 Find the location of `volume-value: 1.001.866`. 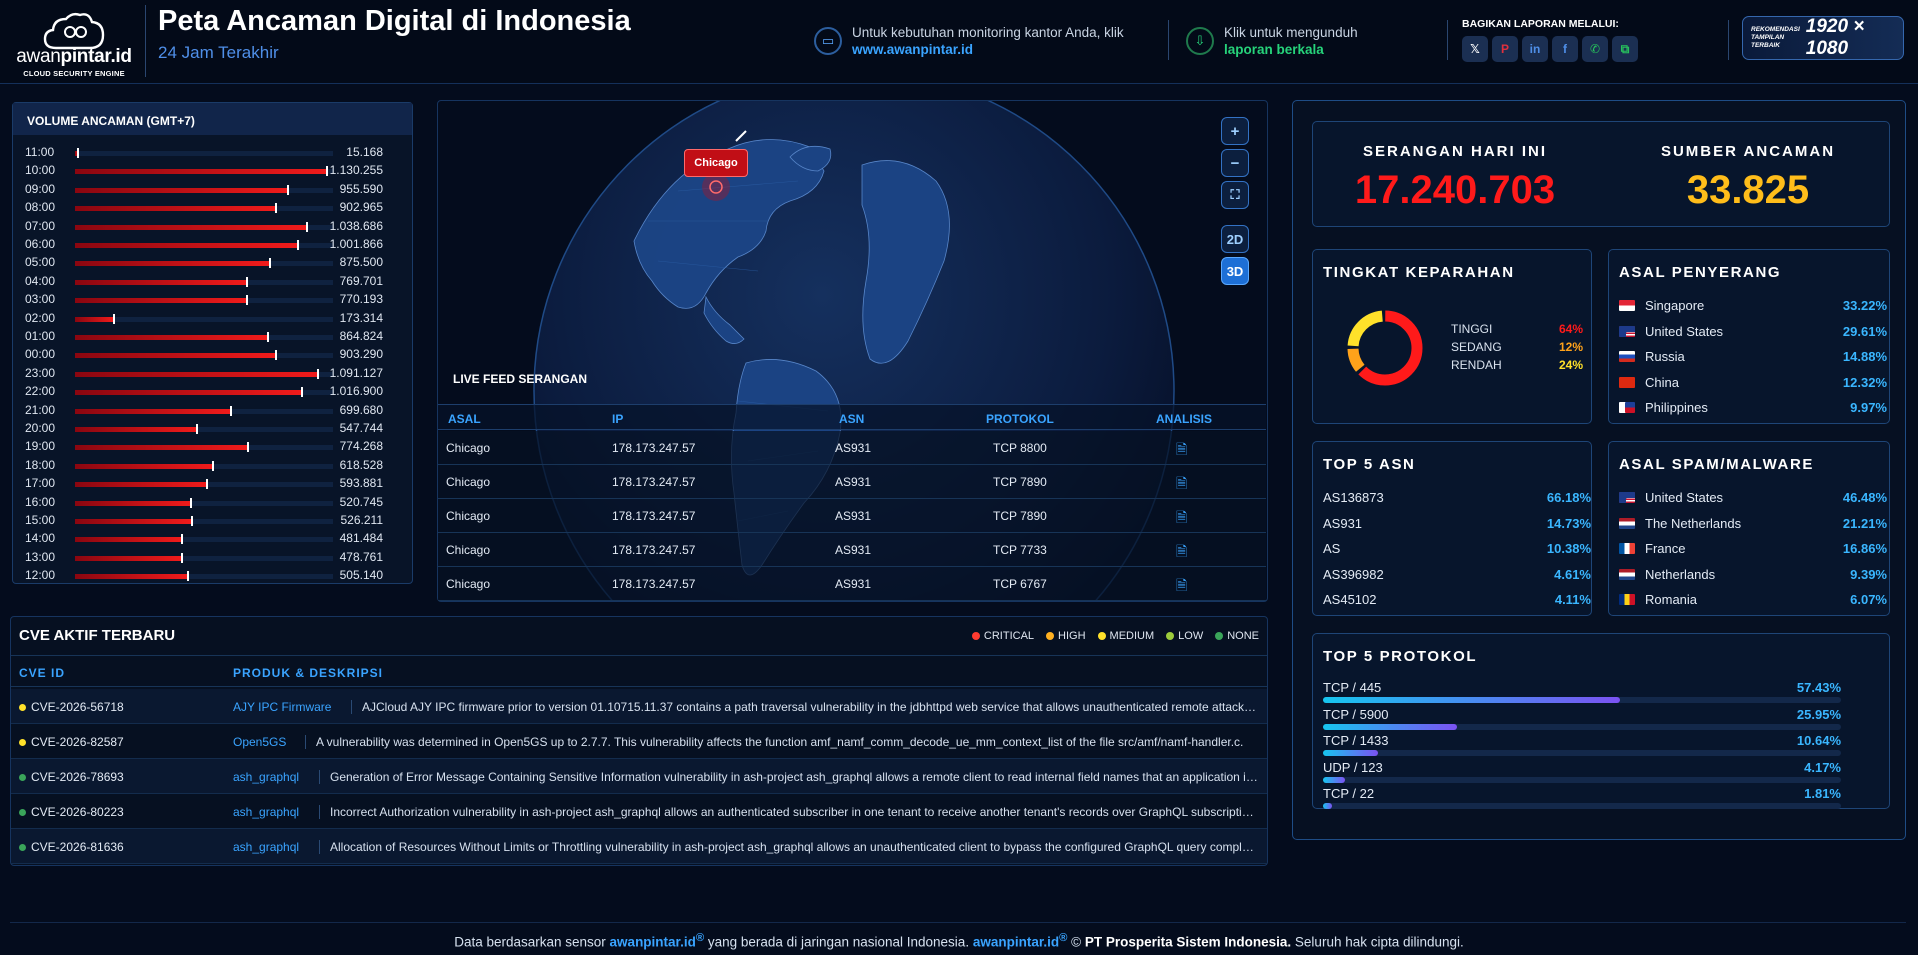

volume-value: 1.001.866 is located at coordinates (356, 244).